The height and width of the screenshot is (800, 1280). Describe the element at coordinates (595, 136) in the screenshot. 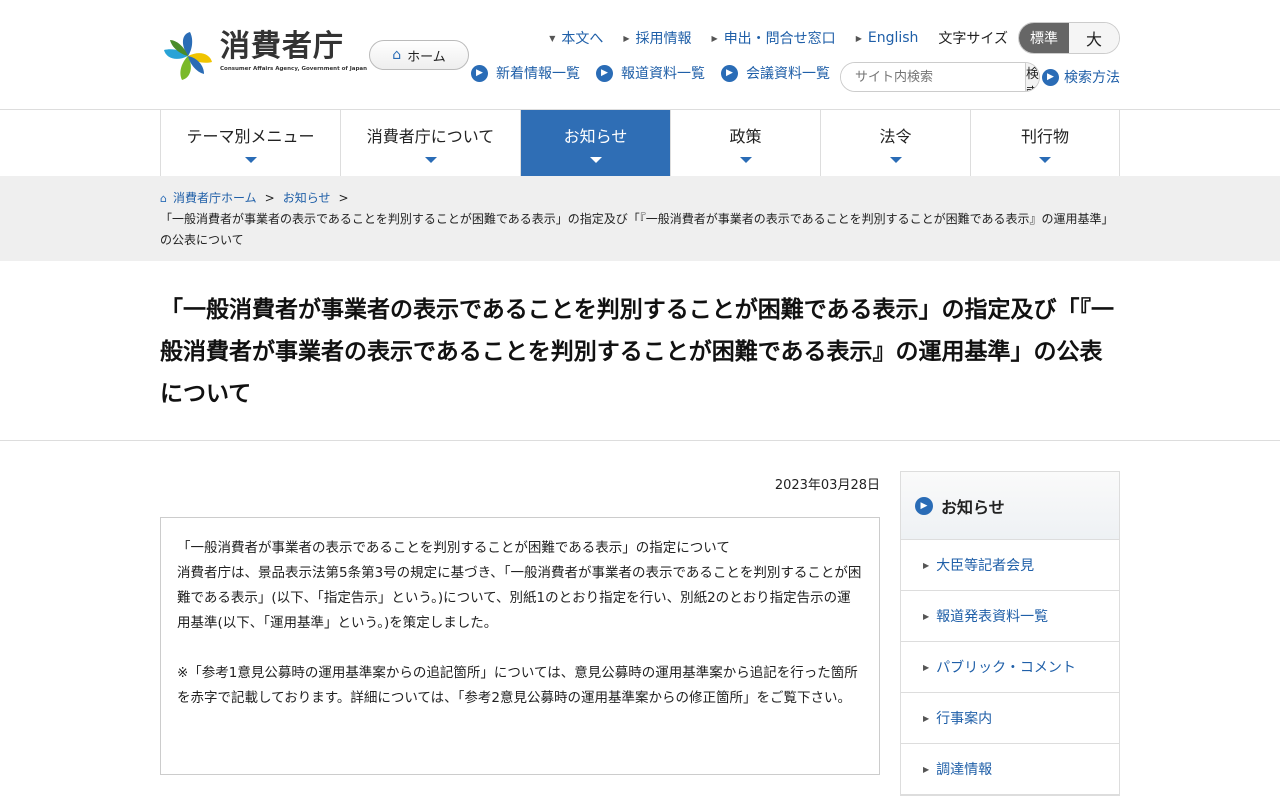

I see `gnav-label: お知らせ` at that location.